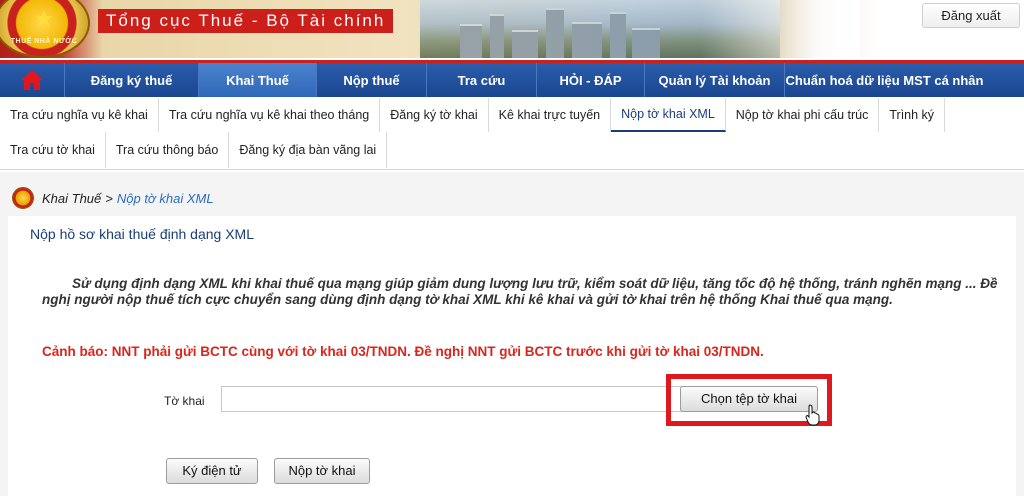 The height and width of the screenshot is (496, 1024). What do you see at coordinates (803, 115) in the screenshot?
I see `tab-nop-to-khai-phi-cau-truc: Nộp tờ khai phi cấu trúc` at bounding box center [803, 115].